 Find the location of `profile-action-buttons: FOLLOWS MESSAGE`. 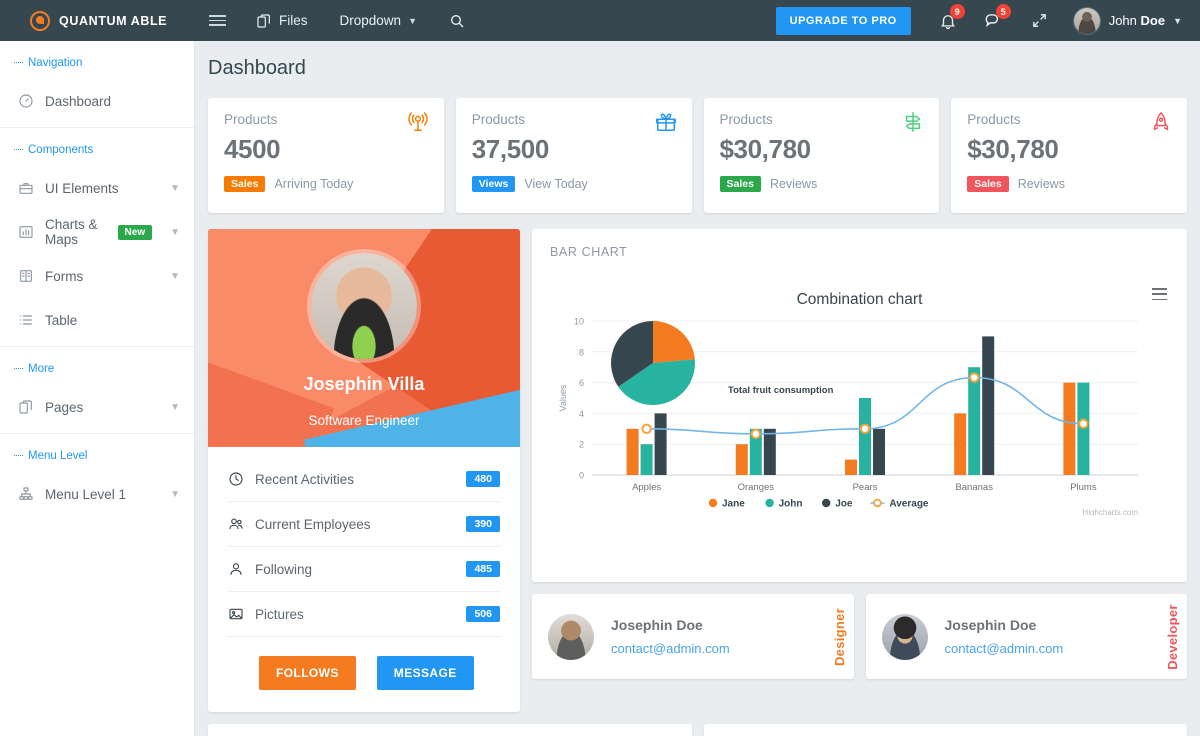

profile-action-buttons: FOLLOWS MESSAGE is located at coordinates (364, 674).